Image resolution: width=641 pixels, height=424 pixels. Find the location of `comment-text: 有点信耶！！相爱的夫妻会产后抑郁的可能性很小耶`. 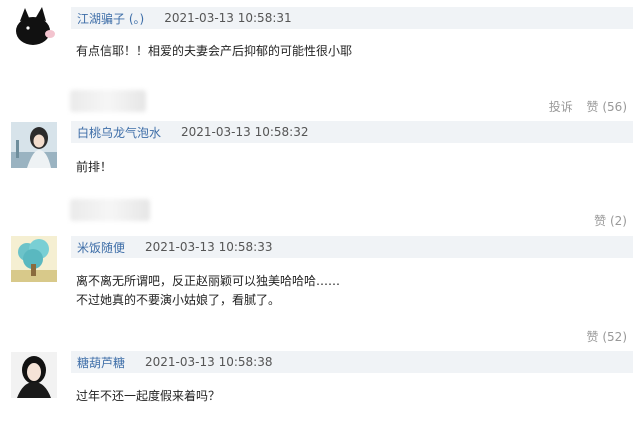

comment-text: 有点信耶！！相爱的夫妻会产后抑郁的可能性很小耶 is located at coordinates (214, 51).